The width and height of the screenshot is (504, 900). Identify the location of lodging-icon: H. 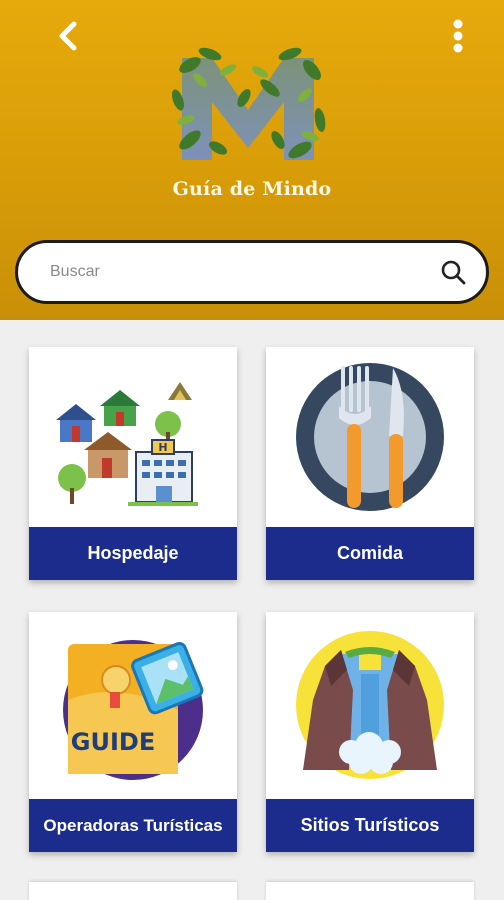
(133, 437).